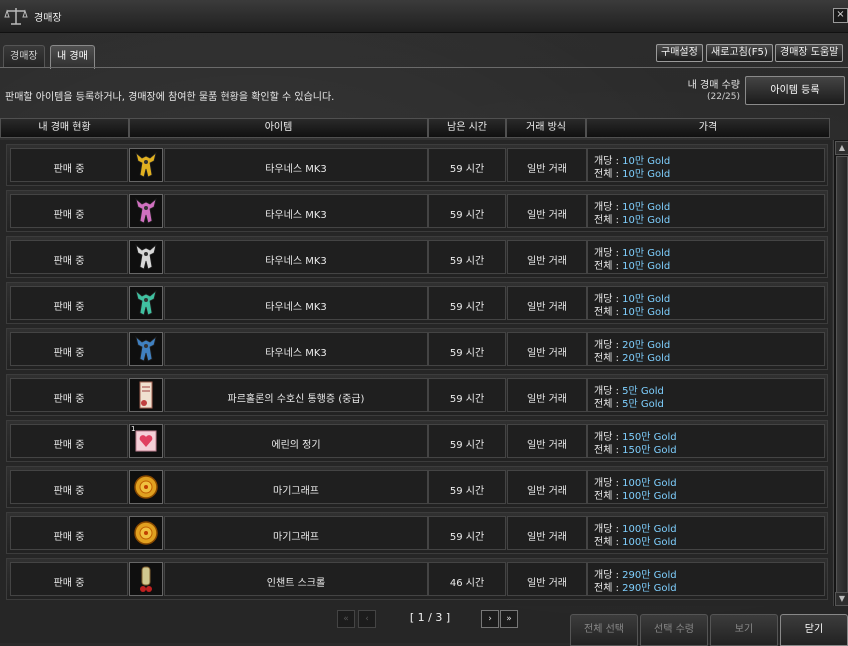  What do you see at coordinates (706, 441) in the screenshot?
I see `price-cell: 개당 : 150만 Gold 전체 : 150만 Gold` at bounding box center [706, 441].